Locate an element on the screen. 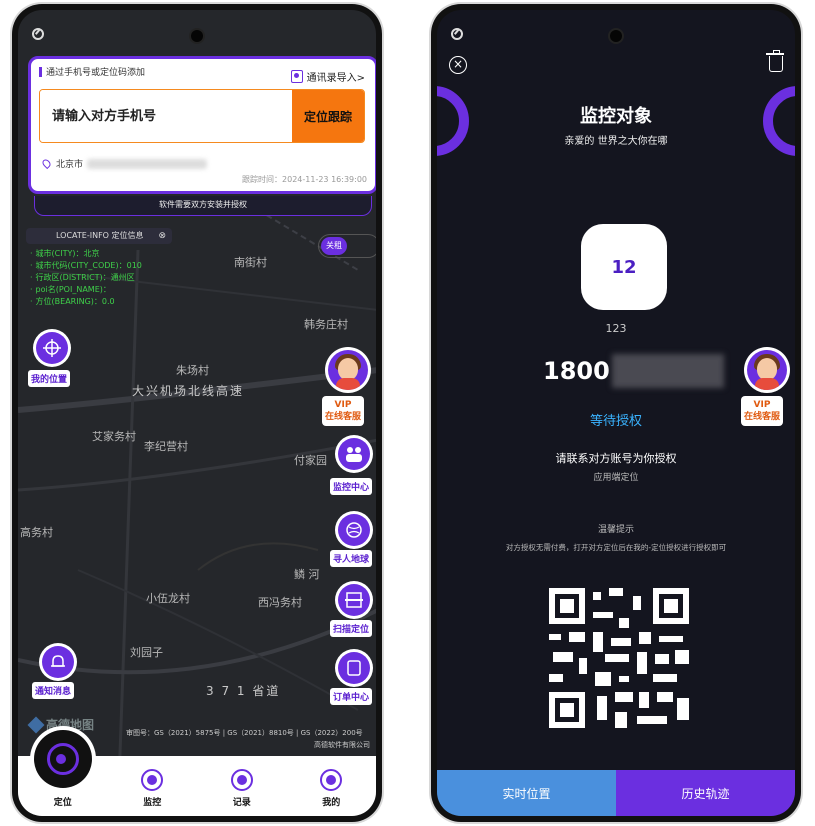  contacts-icon is located at coordinates (296, 76).